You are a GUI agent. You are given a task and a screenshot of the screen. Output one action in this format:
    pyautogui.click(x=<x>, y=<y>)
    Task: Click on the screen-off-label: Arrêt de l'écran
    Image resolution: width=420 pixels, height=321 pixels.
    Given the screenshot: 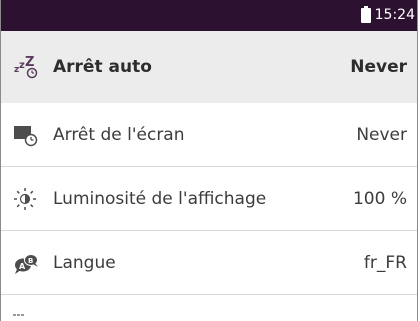 What is the action you would take?
    pyautogui.click(x=119, y=134)
    